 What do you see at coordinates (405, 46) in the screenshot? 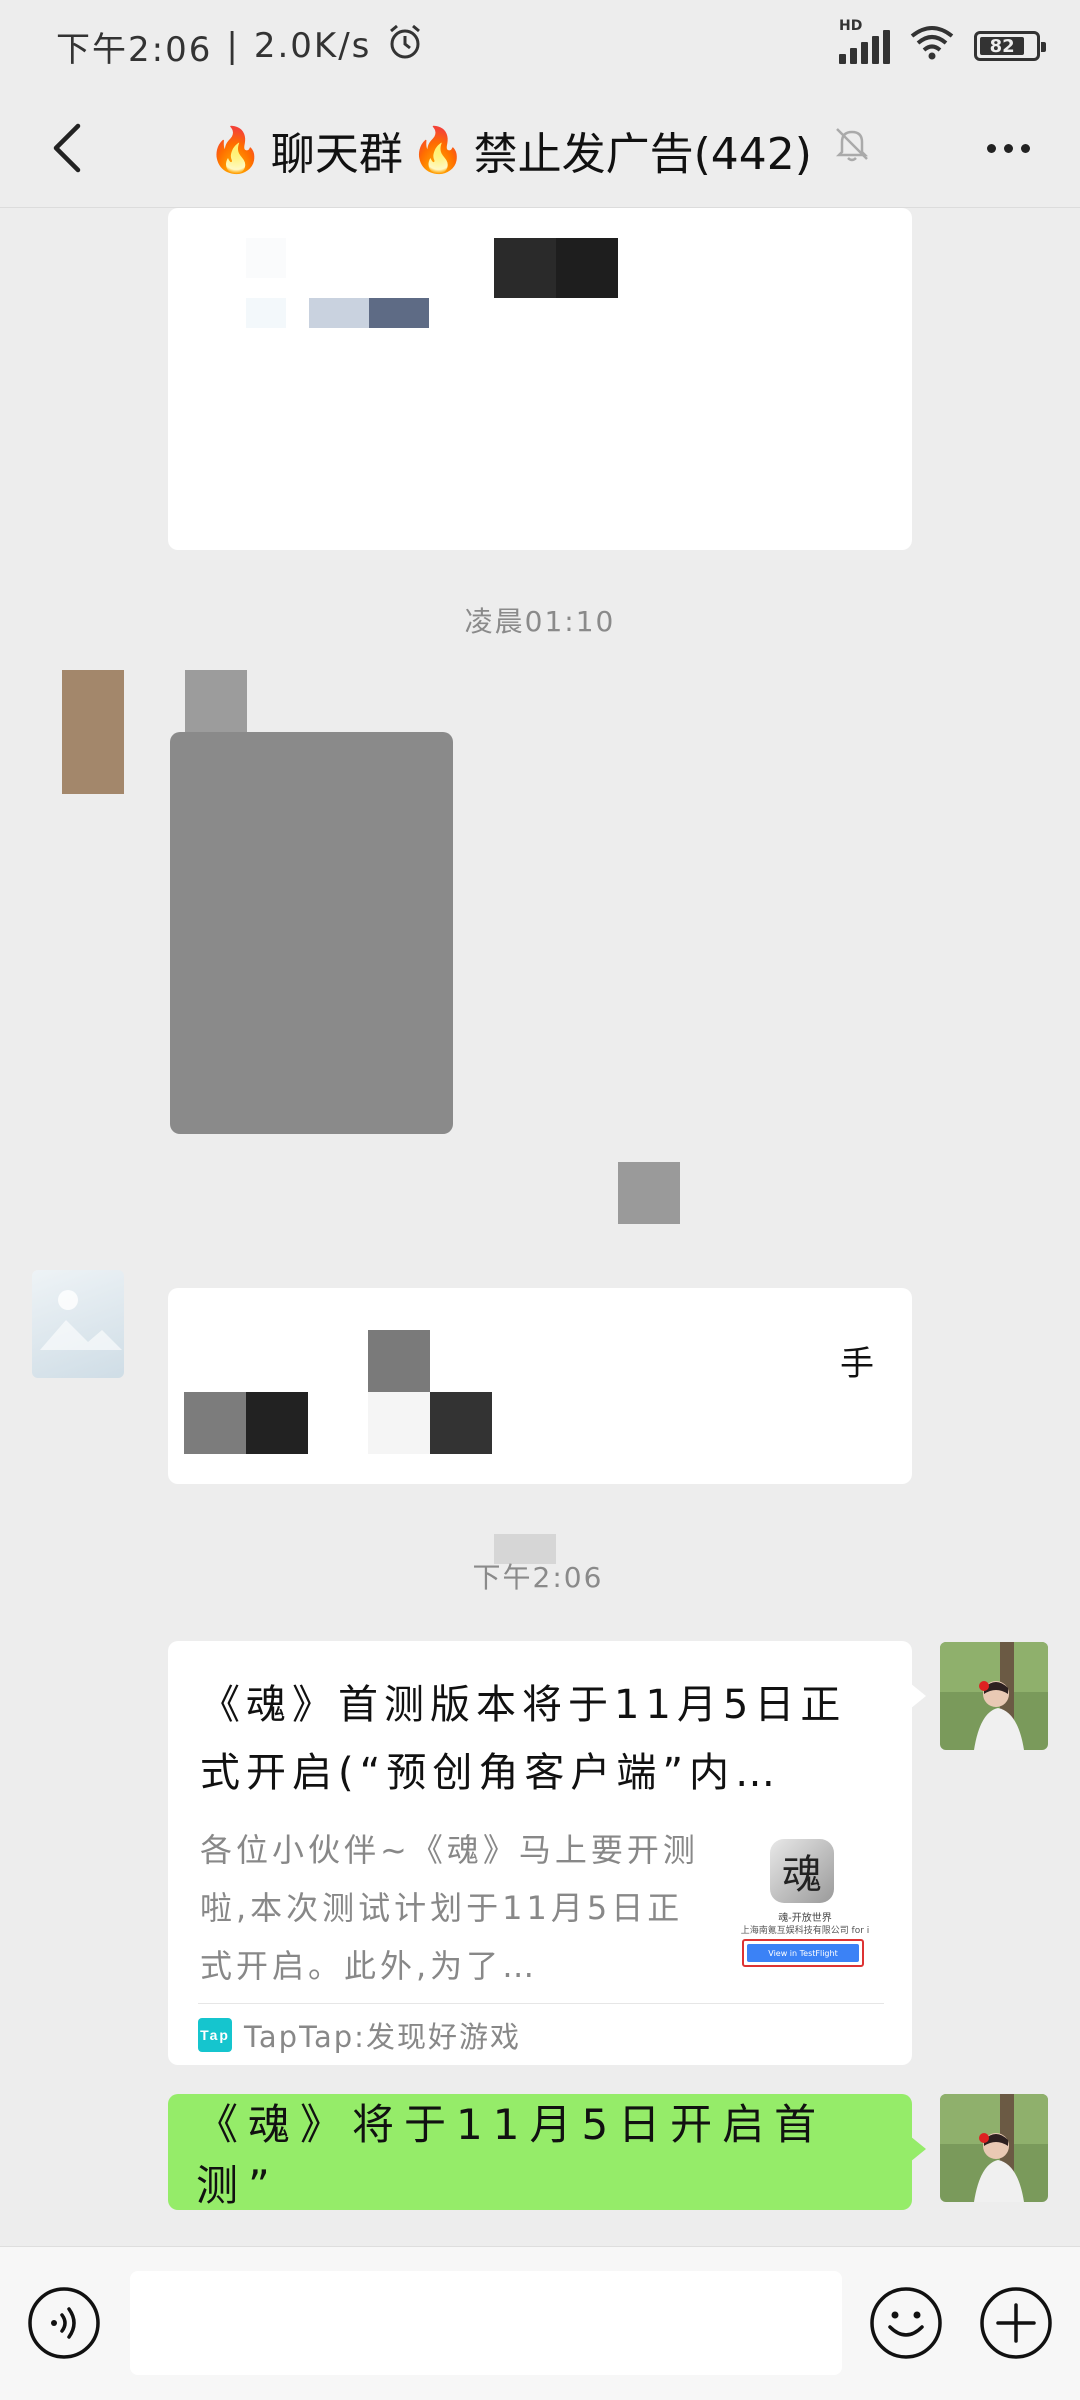
I see `alarm-icon` at bounding box center [405, 46].